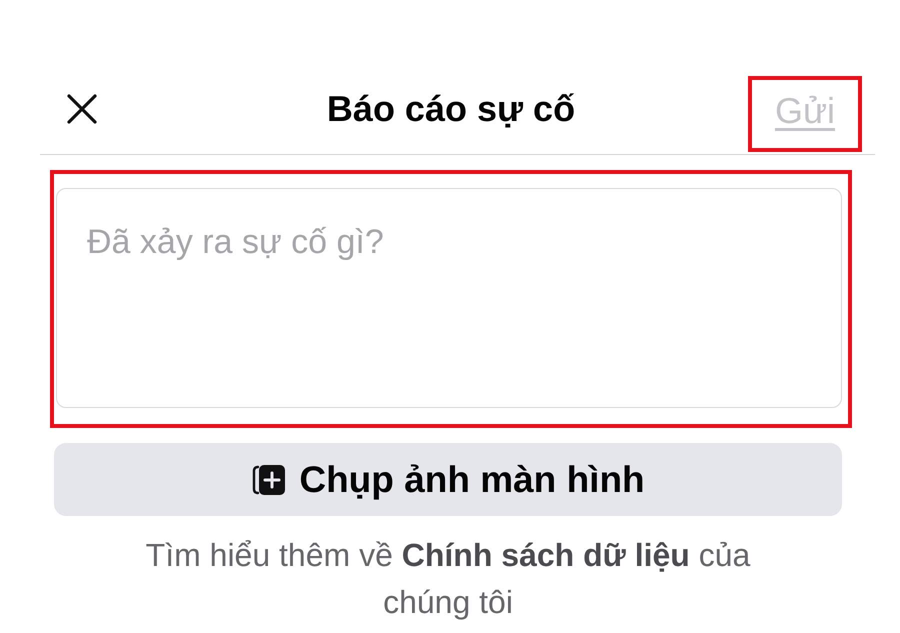 This screenshot has width=900, height=633. Describe the element at coordinates (451, 109) in the screenshot. I see `dialog-title: Báo cáo sự cố` at that location.